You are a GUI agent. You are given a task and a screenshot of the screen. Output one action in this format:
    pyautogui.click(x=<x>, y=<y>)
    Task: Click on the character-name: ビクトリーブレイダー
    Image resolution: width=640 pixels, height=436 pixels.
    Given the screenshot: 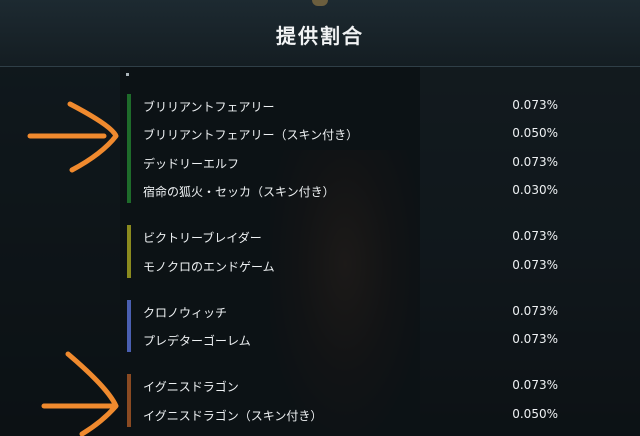 What is the action you would take?
    pyautogui.click(x=202, y=238)
    